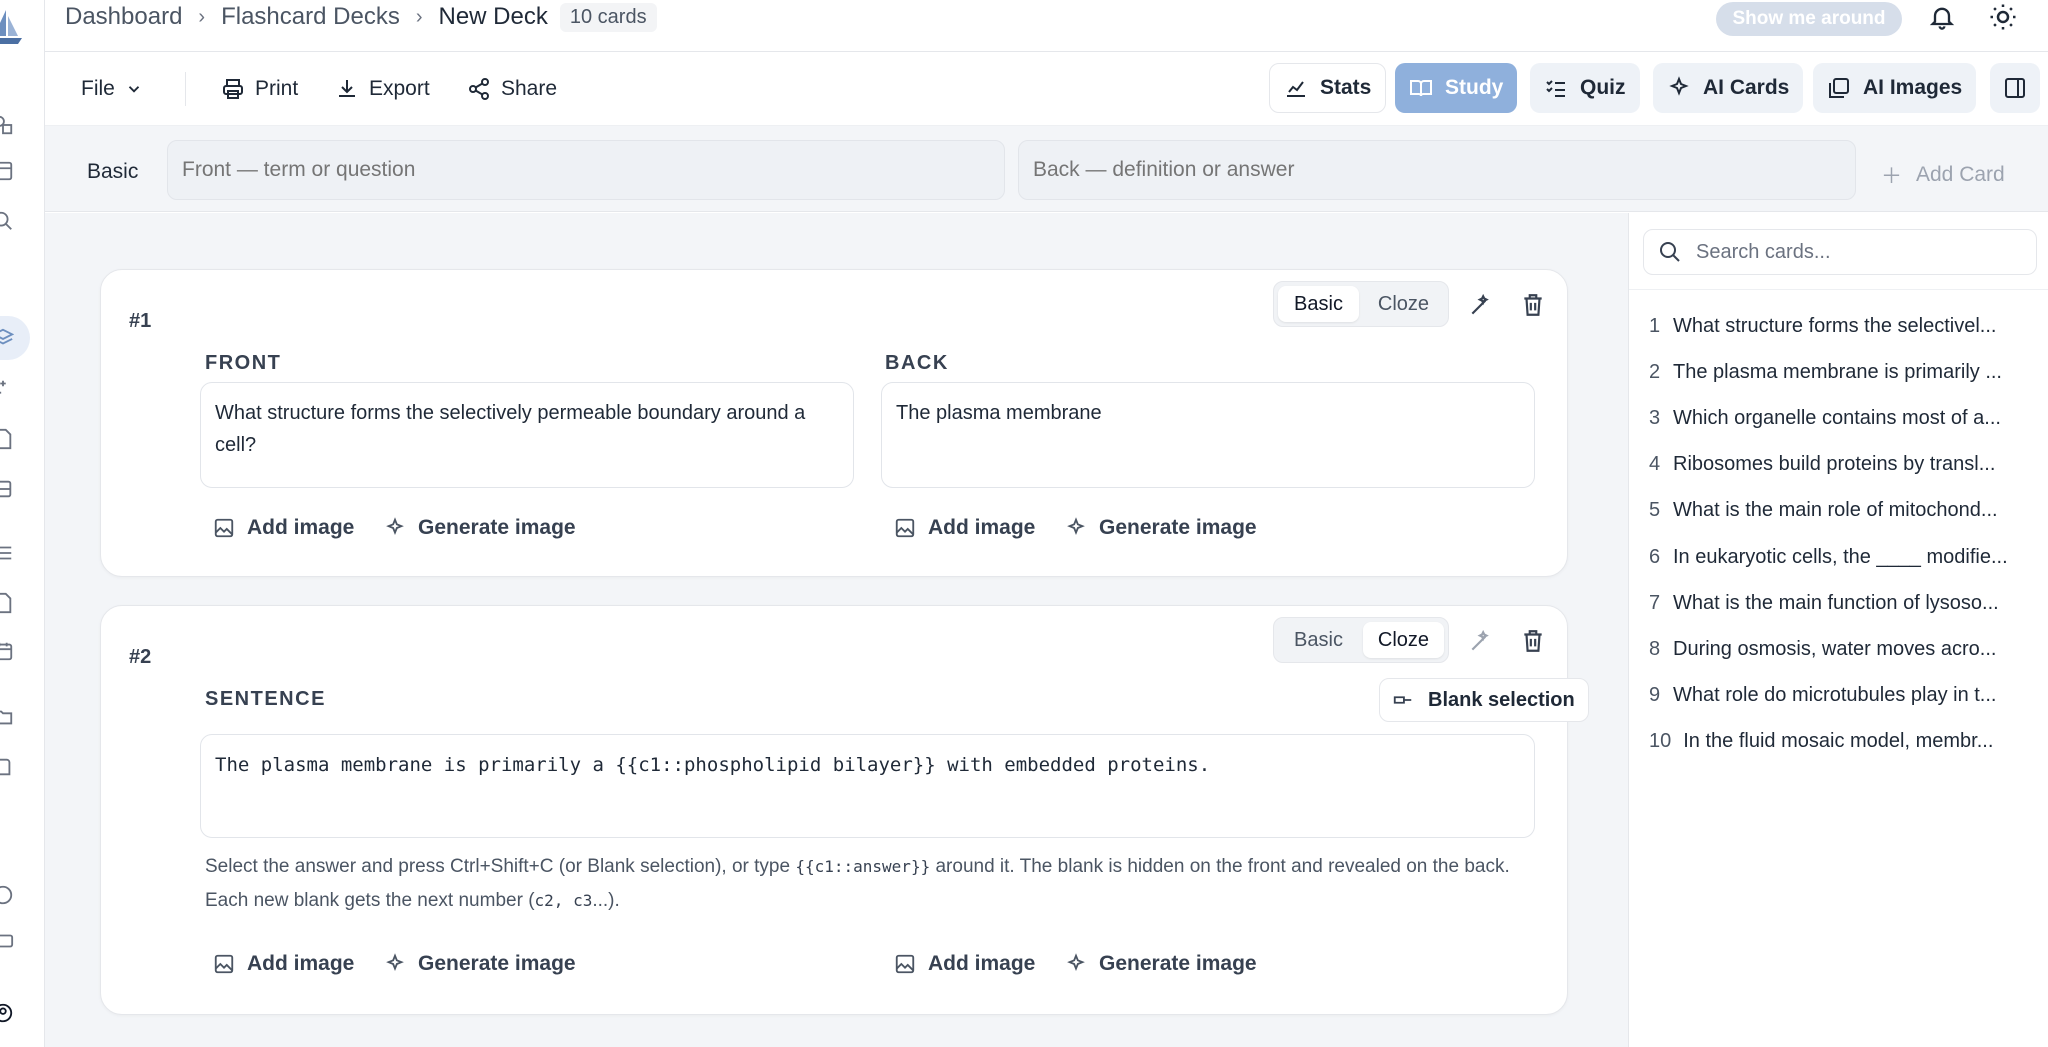 This screenshot has height=1047, width=2048. I want to click on card-number: #2, so click(140, 657).